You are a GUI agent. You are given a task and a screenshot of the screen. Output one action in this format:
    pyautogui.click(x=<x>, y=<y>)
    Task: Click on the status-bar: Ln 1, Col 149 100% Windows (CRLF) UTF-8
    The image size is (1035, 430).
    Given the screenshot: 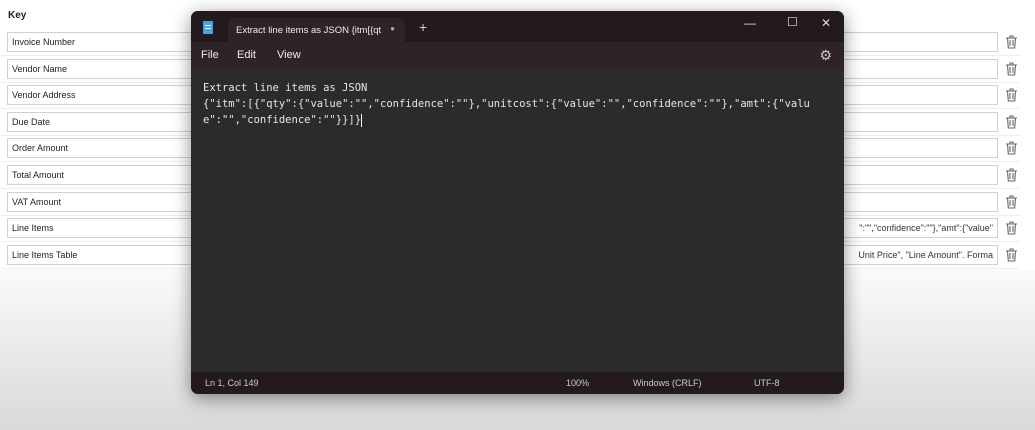 What is the action you would take?
    pyautogui.click(x=517, y=383)
    